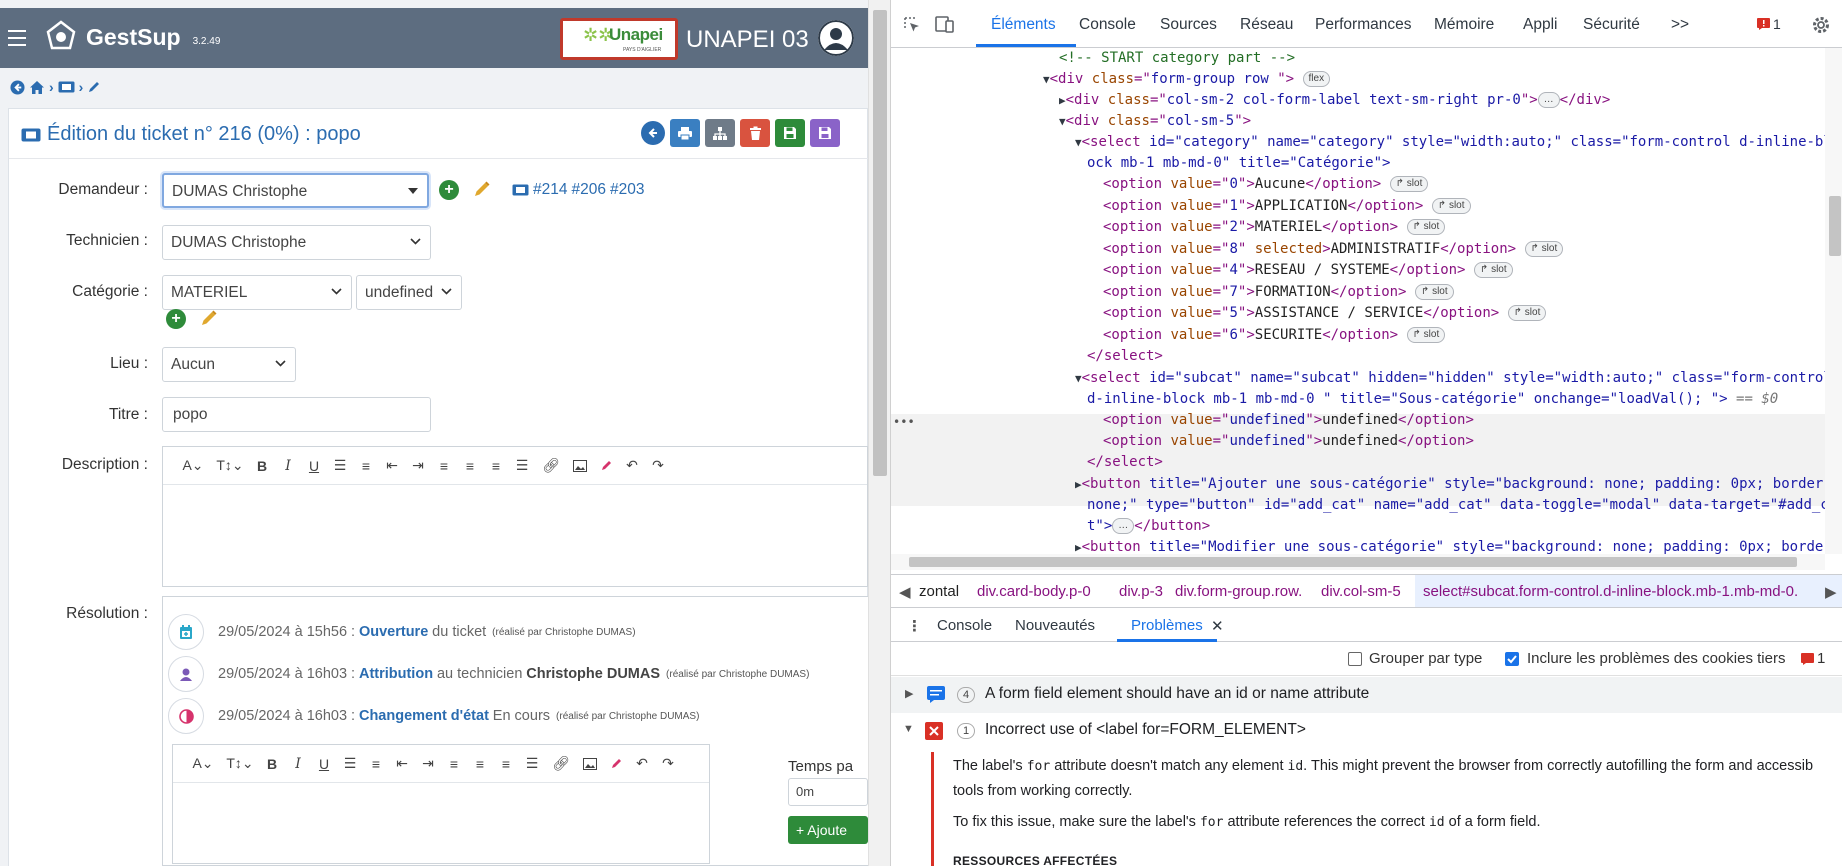 This screenshot has height=866, width=1842. I want to click on crumbs-scroll-right-icon: ▶, so click(1831, 592).